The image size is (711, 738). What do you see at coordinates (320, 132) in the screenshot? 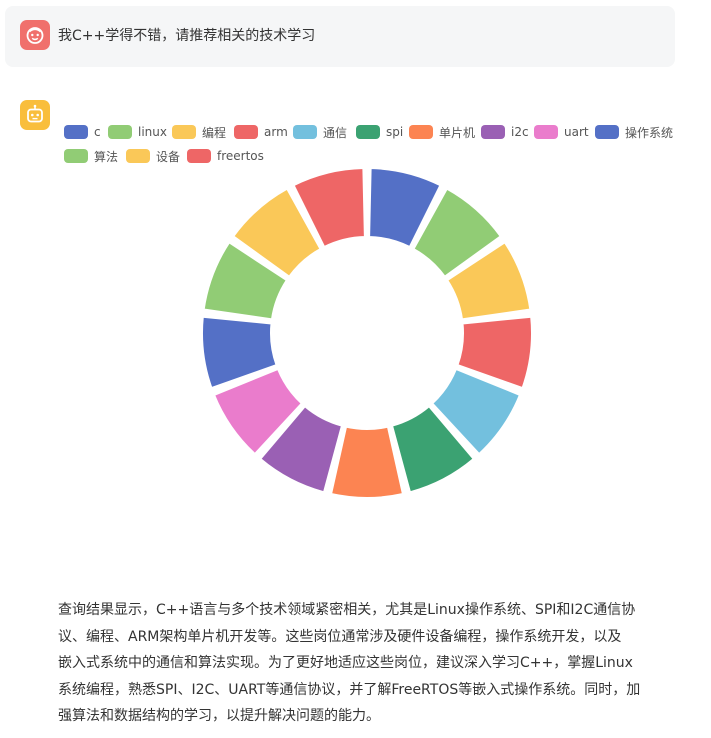
I see `legend-item: 通信` at bounding box center [320, 132].